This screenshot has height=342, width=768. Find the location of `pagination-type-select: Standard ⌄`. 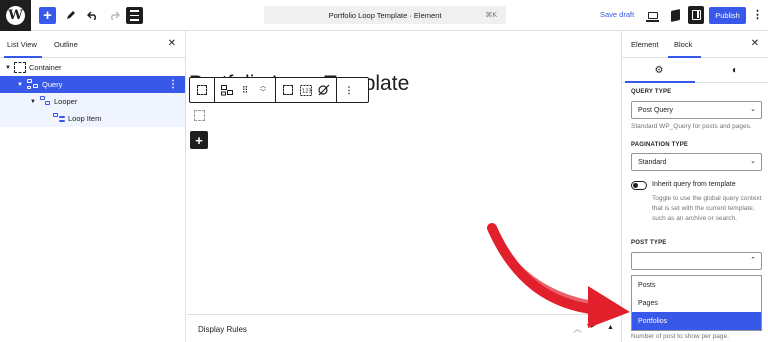

pagination-type-select: Standard ⌄ is located at coordinates (696, 162).